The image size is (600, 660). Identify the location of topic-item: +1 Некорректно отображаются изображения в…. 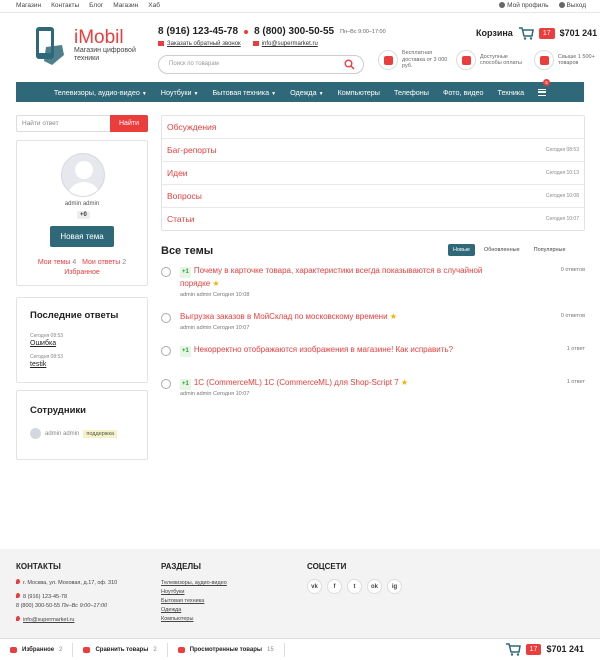
(373, 354).